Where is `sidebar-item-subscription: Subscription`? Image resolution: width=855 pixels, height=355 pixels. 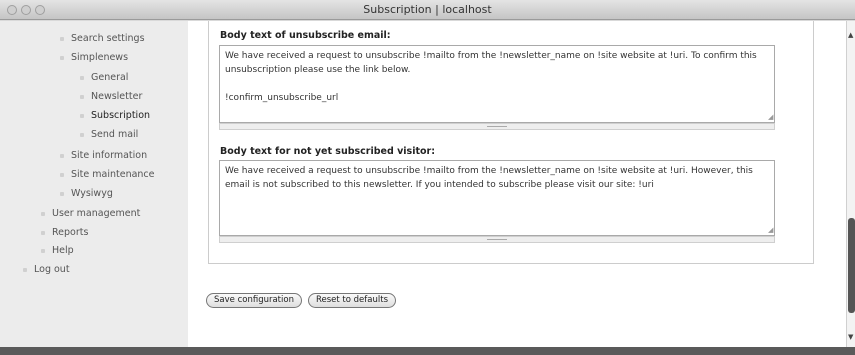
sidebar-item-subscription: Subscription is located at coordinates (115, 115).